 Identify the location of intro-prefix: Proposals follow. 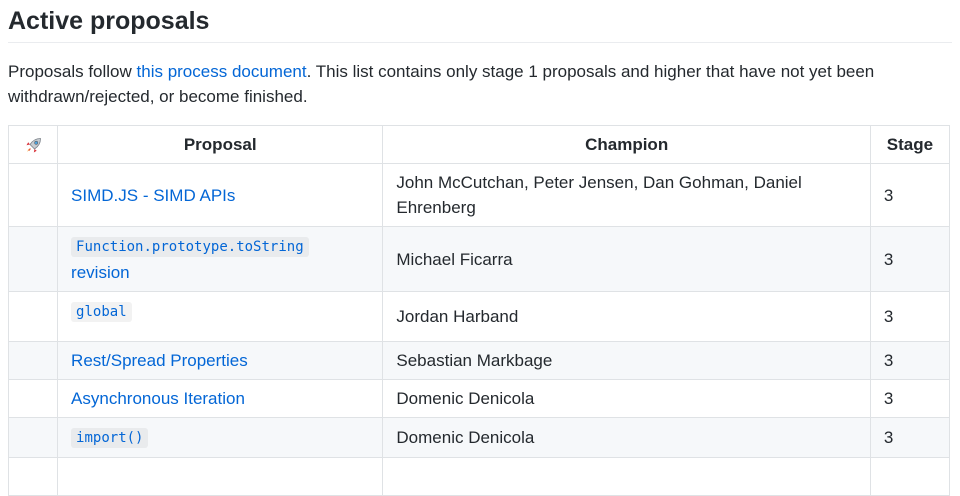
(72, 71).